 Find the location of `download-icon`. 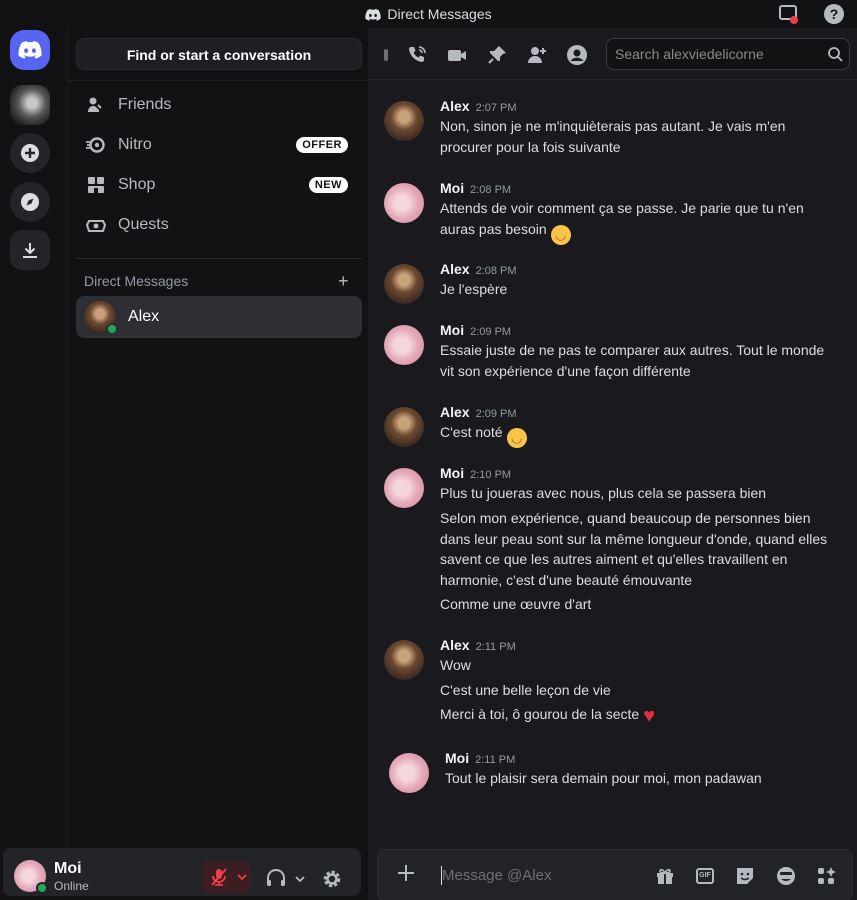

download-icon is located at coordinates (30, 250).